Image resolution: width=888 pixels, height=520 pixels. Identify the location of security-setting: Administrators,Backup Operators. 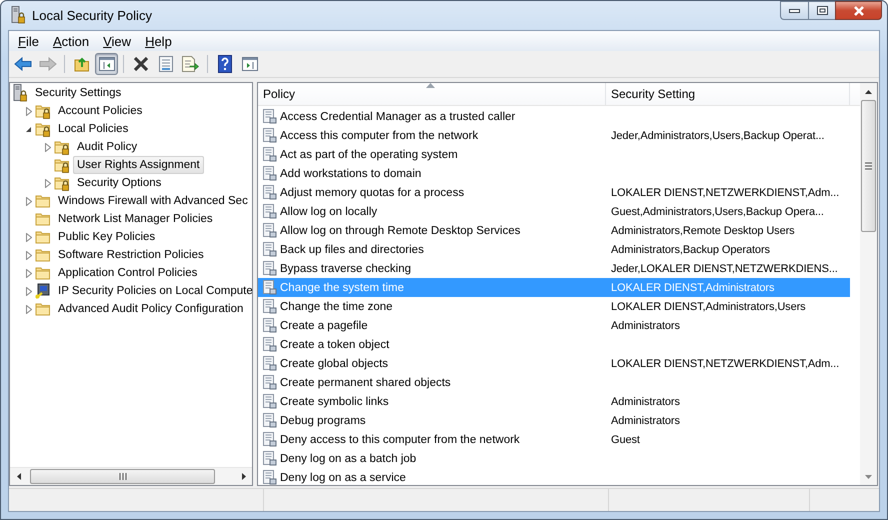
(690, 250).